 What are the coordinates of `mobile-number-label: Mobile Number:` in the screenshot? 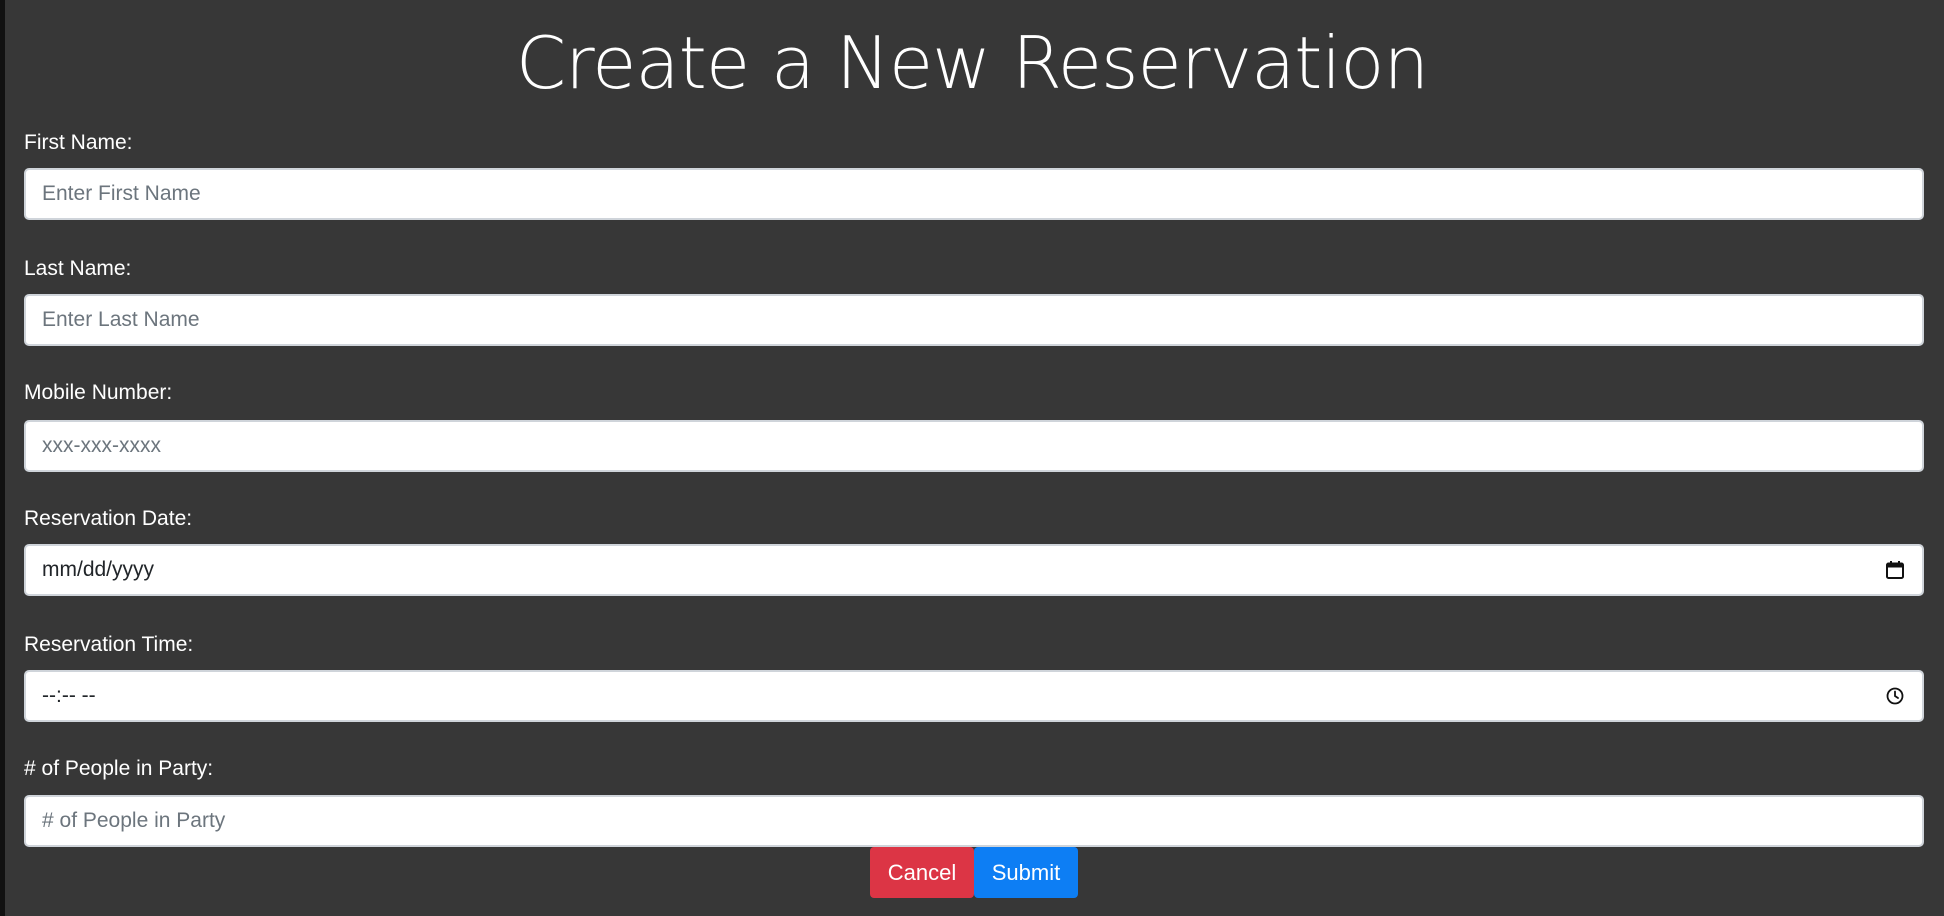 It's located at (98, 392).